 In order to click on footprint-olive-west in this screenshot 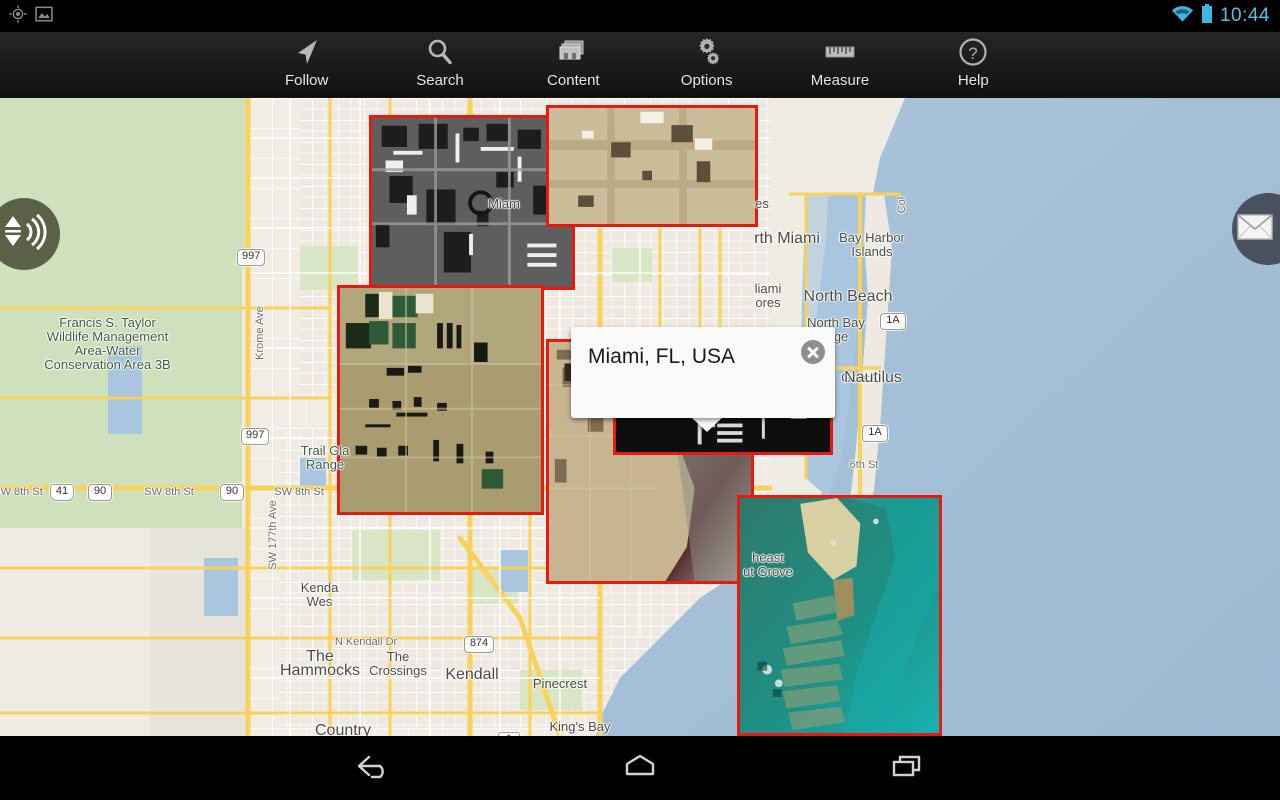, I will do `click(440, 400)`.